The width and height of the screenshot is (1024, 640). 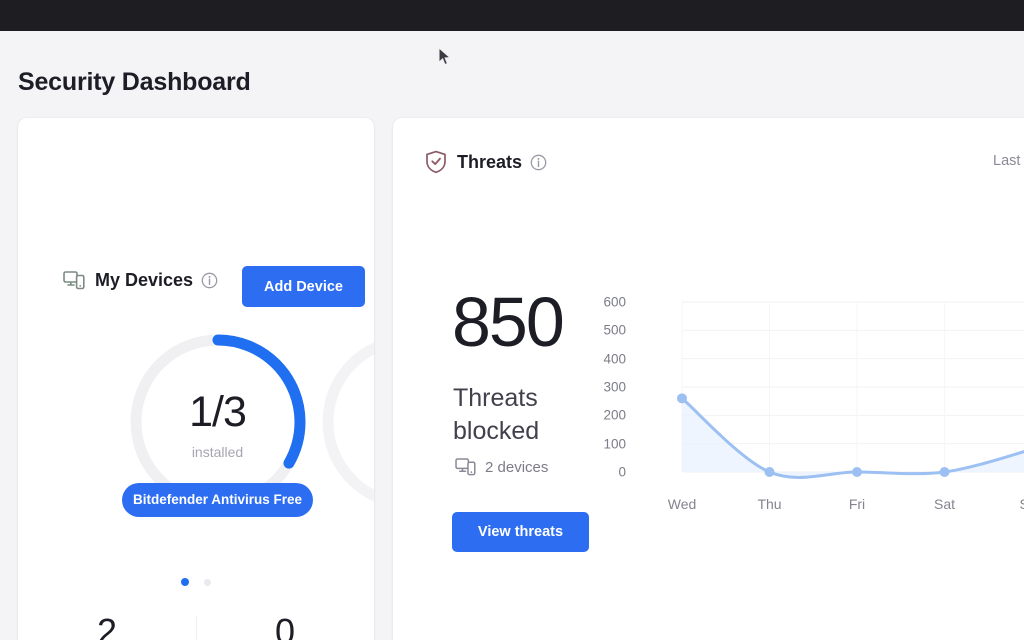 What do you see at coordinates (185, 582) in the screenshot?
I see `carousel-dot-active` at bounding box center [185, 582].